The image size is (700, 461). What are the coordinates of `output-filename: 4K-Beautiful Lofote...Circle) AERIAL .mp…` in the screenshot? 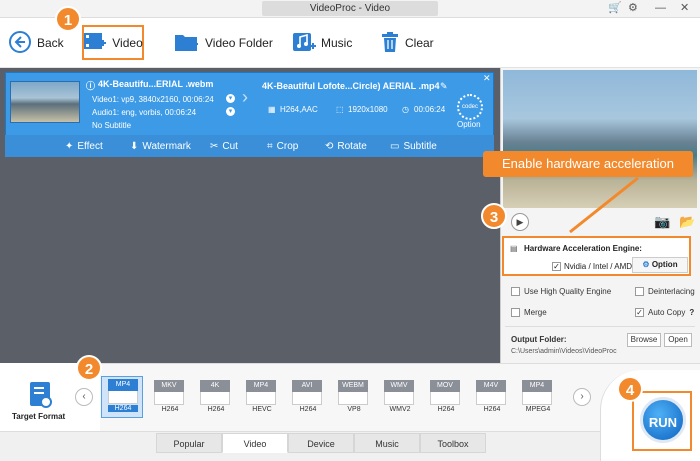 It's located at (351, 86).